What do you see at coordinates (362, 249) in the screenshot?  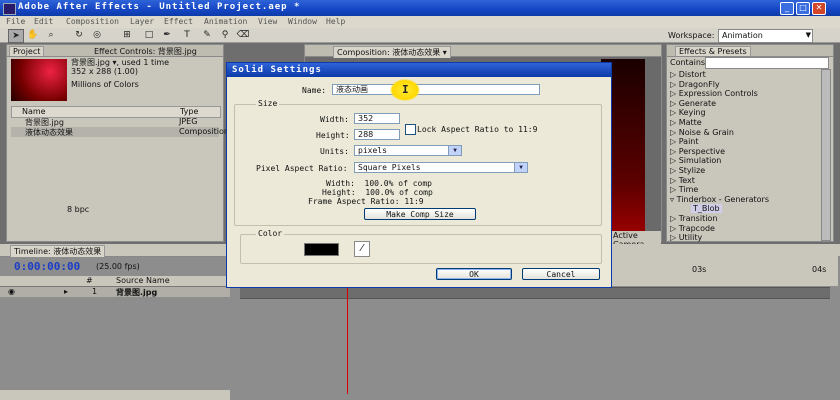 I see `eyedropper-icon: ⁄` at bounding box center [362, 249].